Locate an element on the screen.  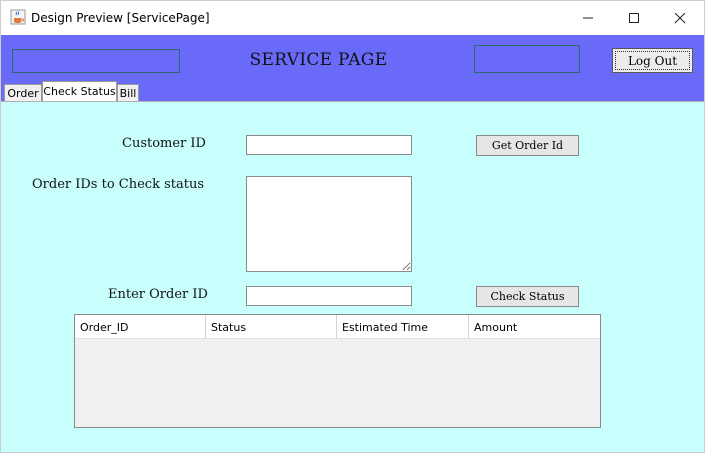
get-order-id-button: Get Order Id is located at coordinates (527, 145).